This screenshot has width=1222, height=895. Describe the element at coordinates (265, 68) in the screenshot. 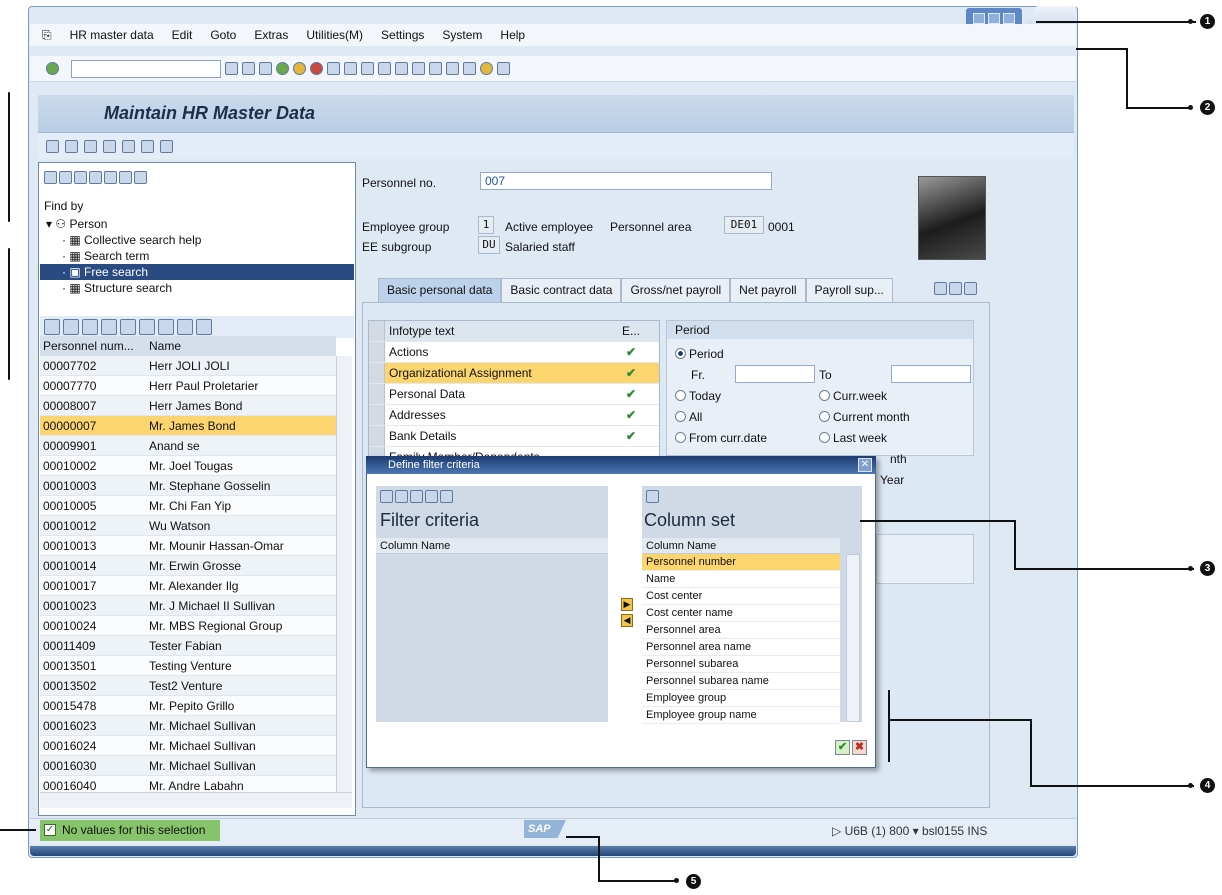

I see `save-icon` at that location.